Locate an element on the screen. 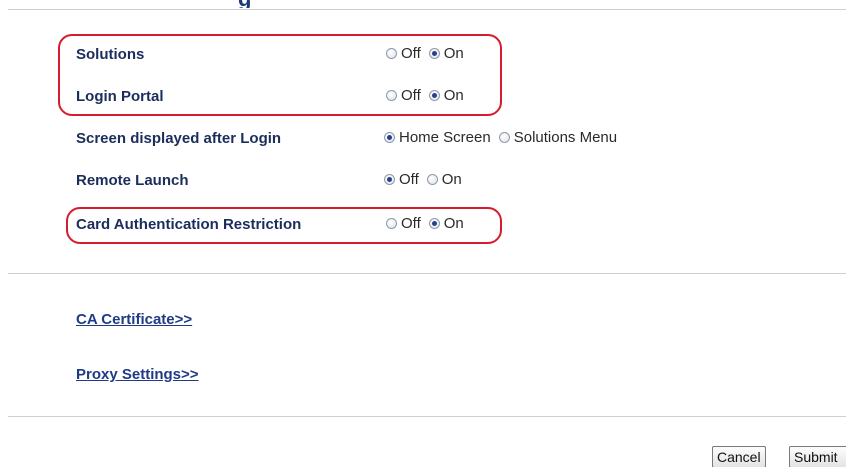 Image resolution: width=846 pixels, height=467 pixels. setting-label-card-auth-restriction: Card Authentication Restriction is located at coordinates (189, 224).